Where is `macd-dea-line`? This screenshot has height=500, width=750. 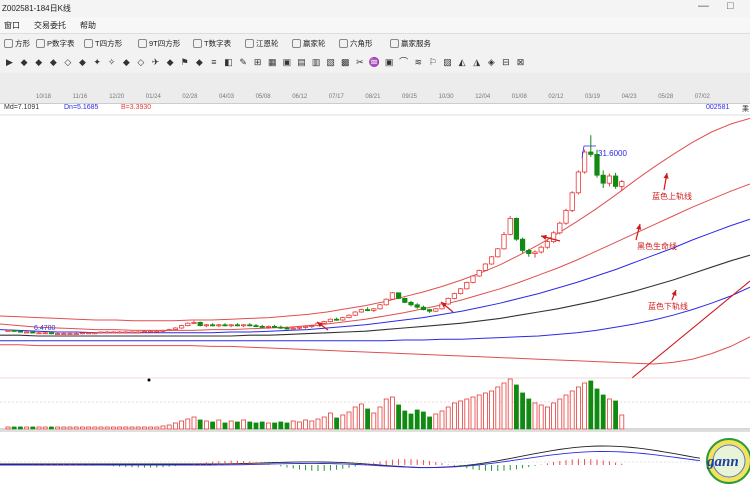
macd-dea-line is located at coordinates (350, 460).